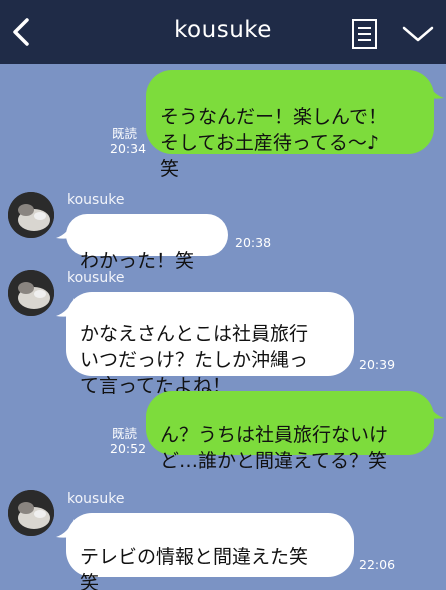  I want to click on message-bubble: テレビの情報と間違えた笑 笑, so click(210, 551).